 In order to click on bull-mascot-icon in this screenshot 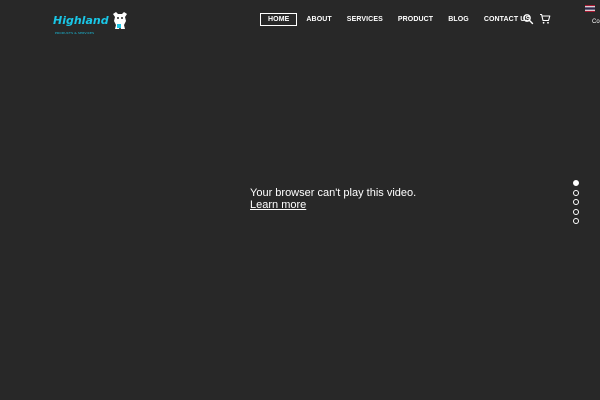, I will do `click(119, 20)`.